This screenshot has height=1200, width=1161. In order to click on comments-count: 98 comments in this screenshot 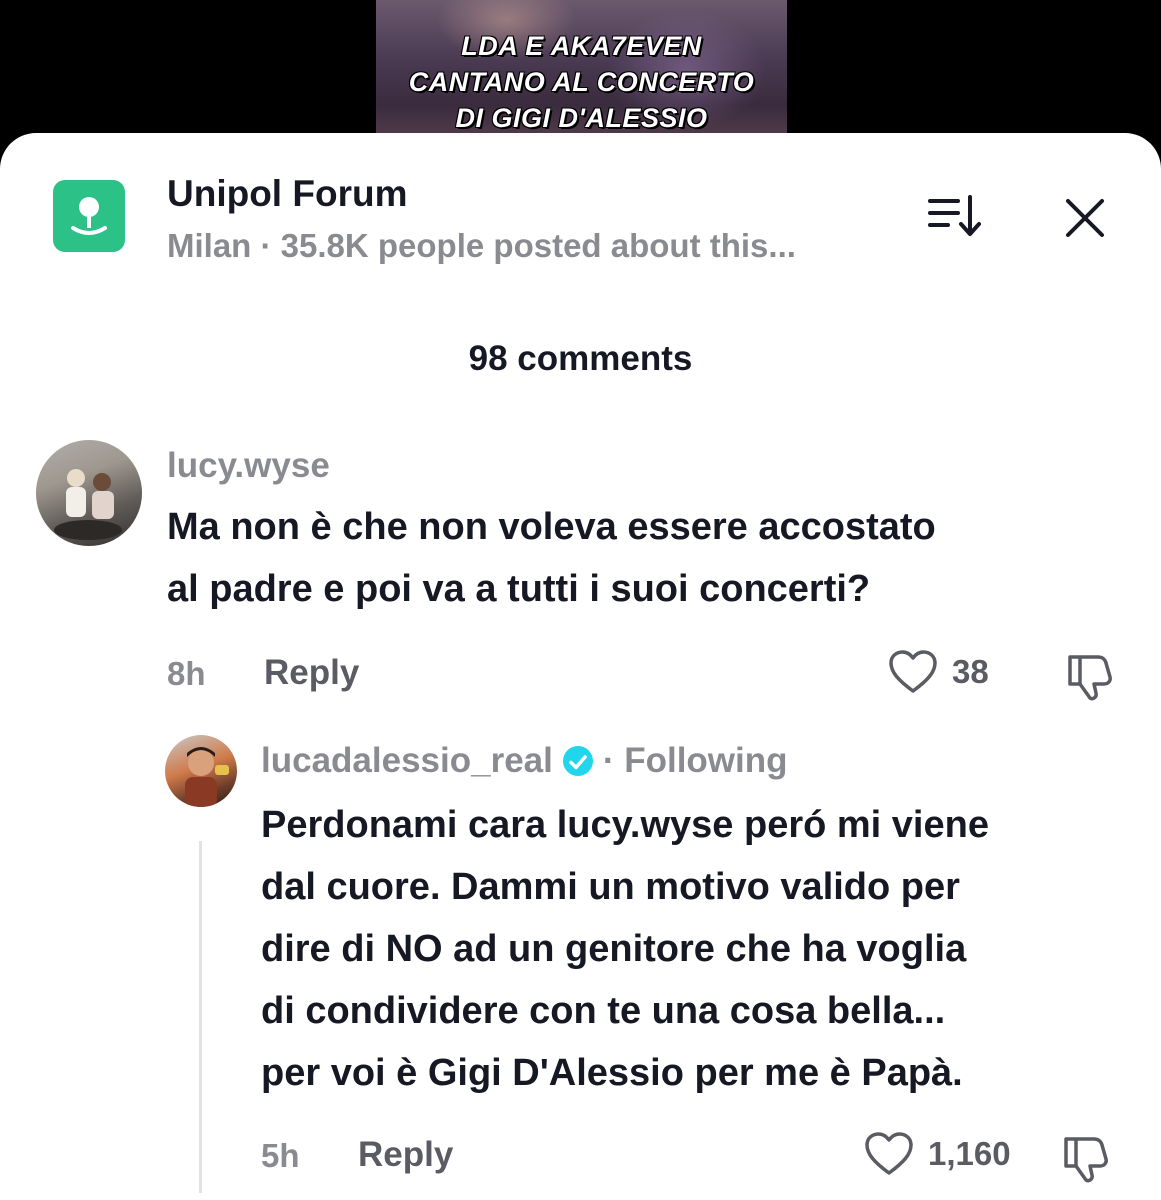, I will do `click(580, 358)`.